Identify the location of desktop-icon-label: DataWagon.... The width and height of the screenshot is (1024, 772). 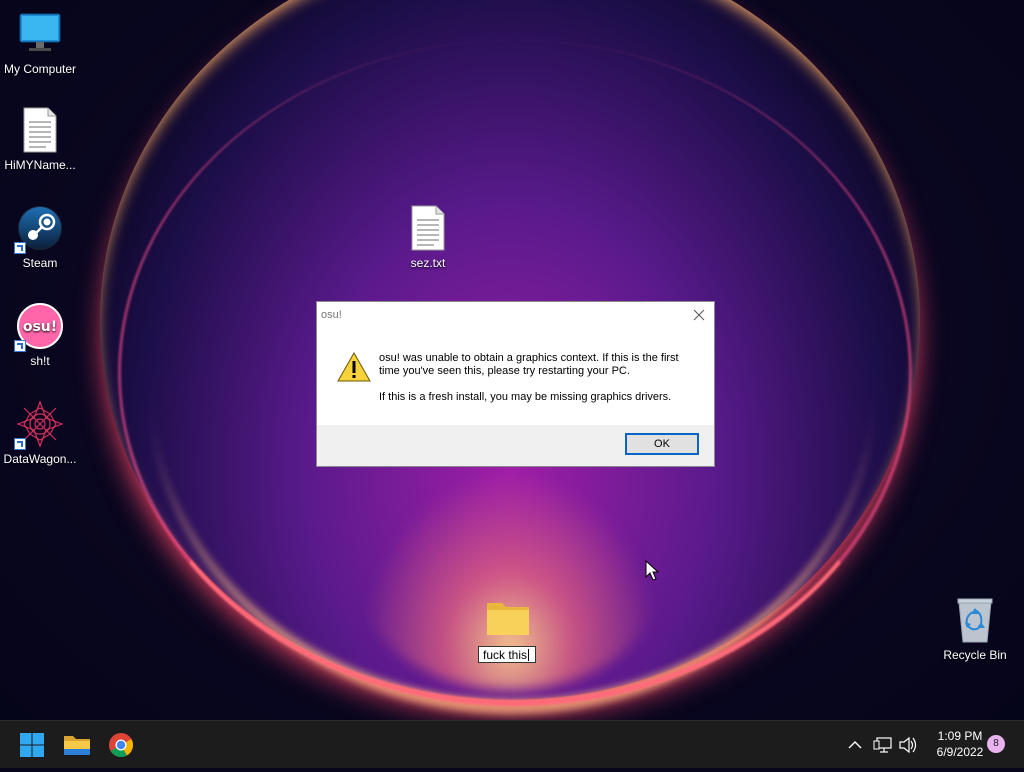
(40, 459).